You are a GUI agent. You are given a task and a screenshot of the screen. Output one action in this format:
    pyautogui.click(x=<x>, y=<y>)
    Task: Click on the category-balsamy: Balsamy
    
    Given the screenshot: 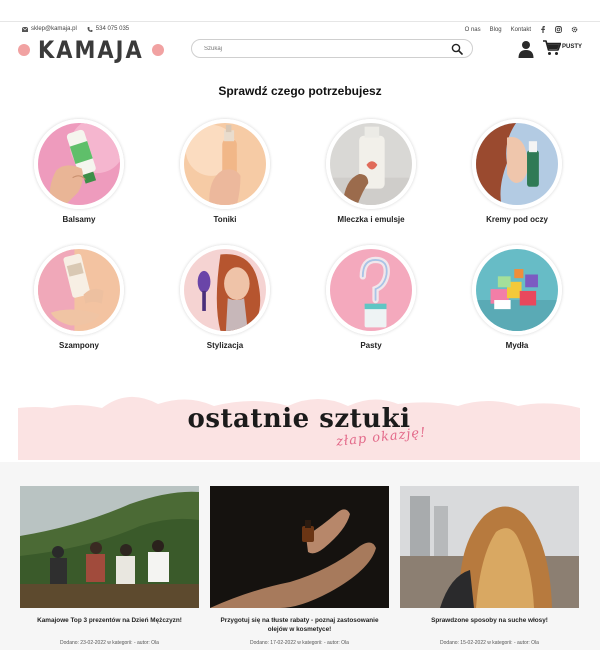 What is the action you would take?
    pyautogui.click(x=79, y=171)
    